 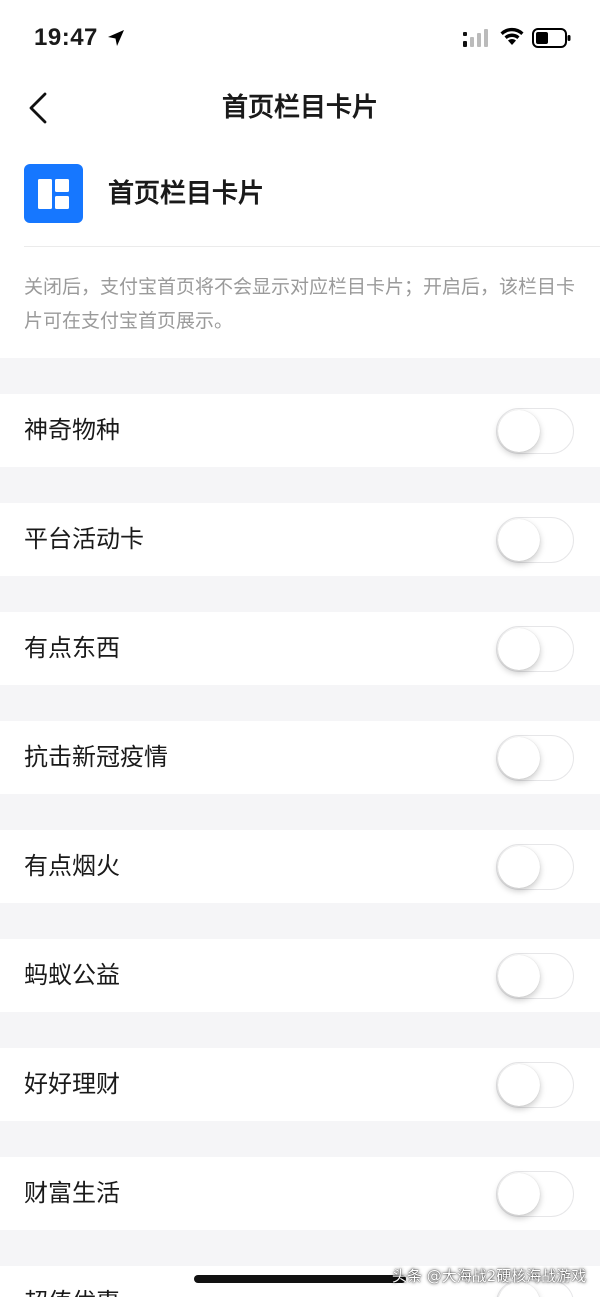 I want to click on home-indicator, so click(x=300, y=1279).